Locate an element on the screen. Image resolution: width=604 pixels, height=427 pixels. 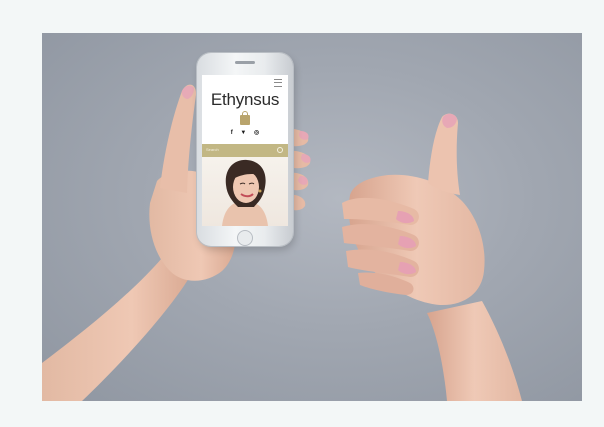
search-icon is located at coordinates (280, 150).